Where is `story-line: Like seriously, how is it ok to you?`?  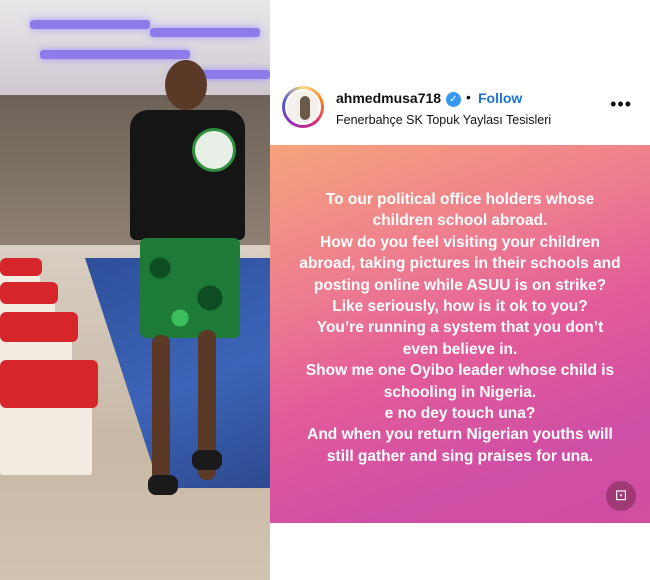
story-line: Like seriously, how is it ok to you? is located at coordinates (460, 307).